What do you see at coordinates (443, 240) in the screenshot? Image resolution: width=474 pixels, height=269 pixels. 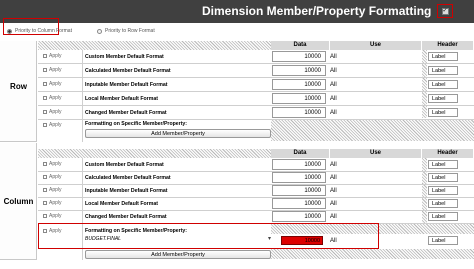 I see `specific-header-input: Label` at bounding box center [443, 240].